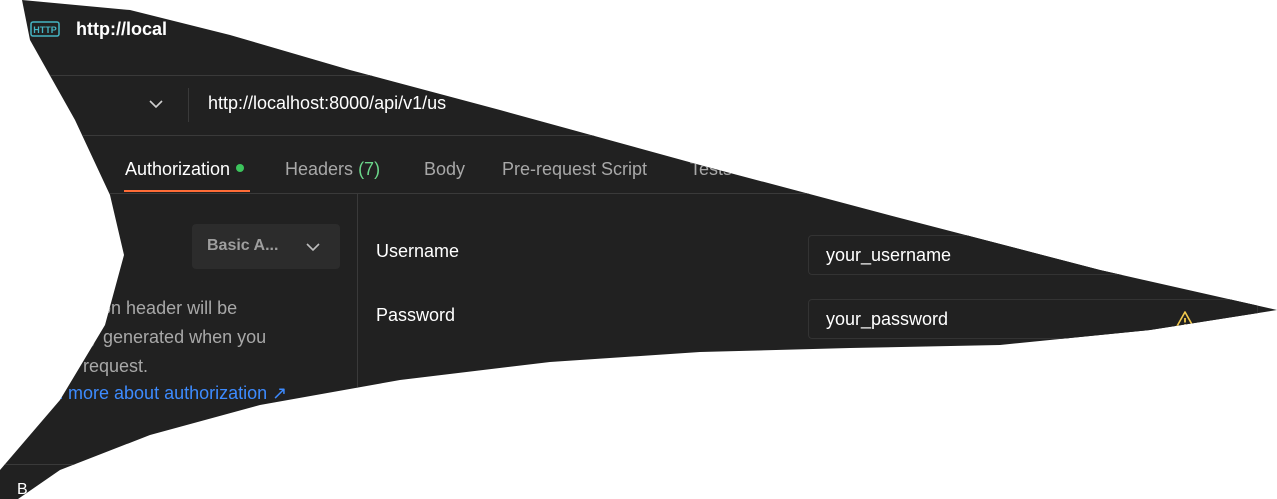  I want to click on username-value: your_username, so click(889, 255).